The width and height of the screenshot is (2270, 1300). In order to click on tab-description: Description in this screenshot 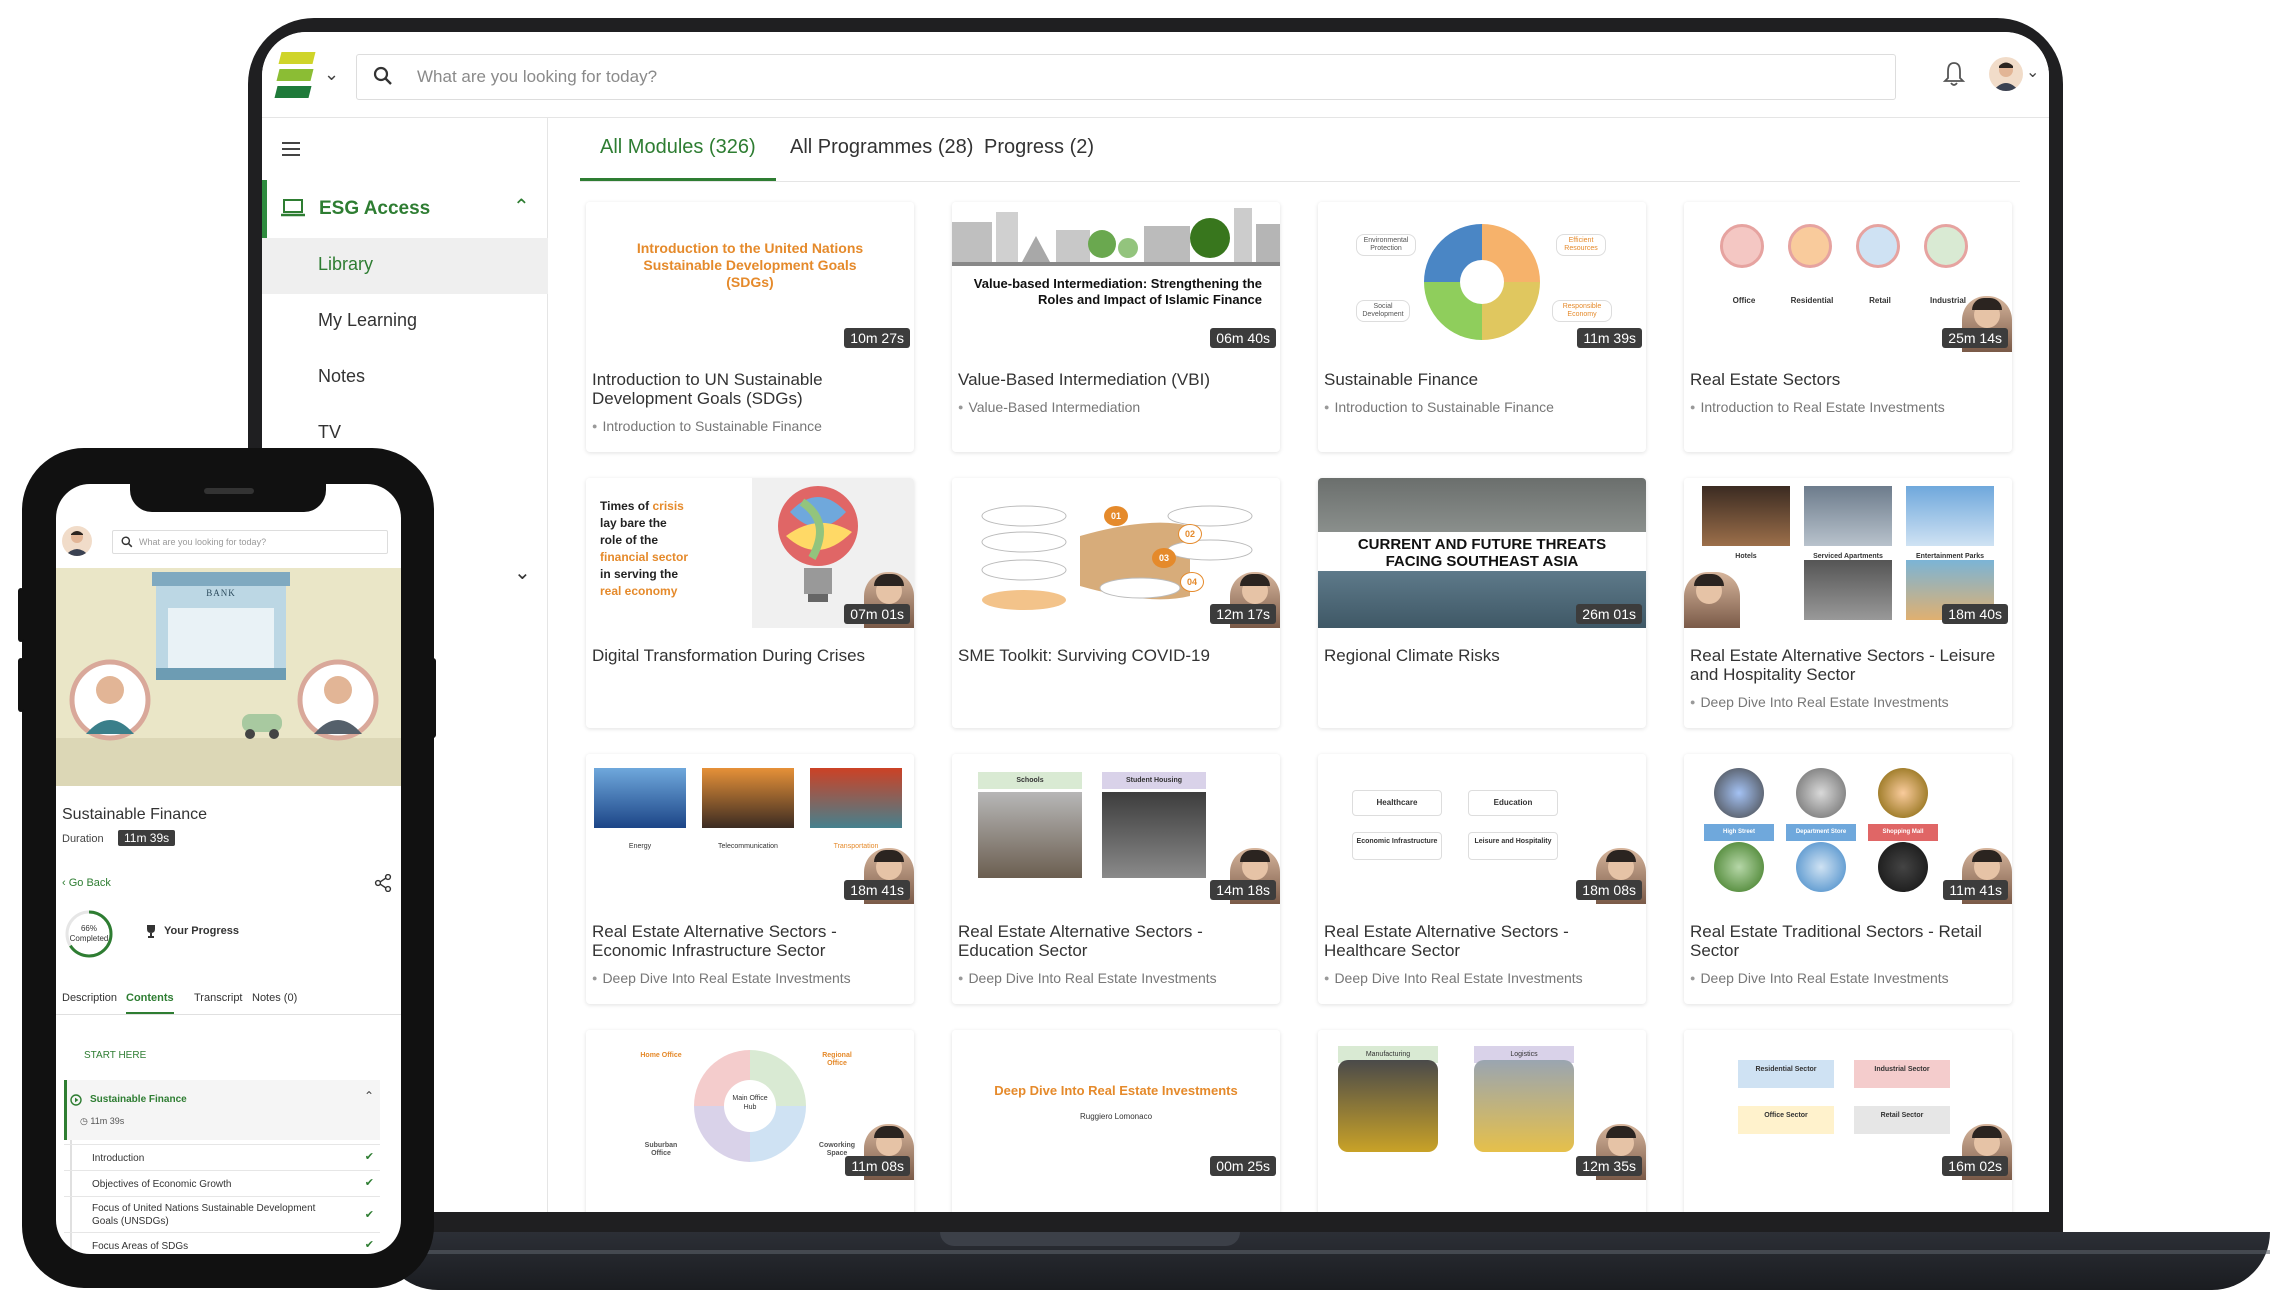, I will do `click(89, 998)`.